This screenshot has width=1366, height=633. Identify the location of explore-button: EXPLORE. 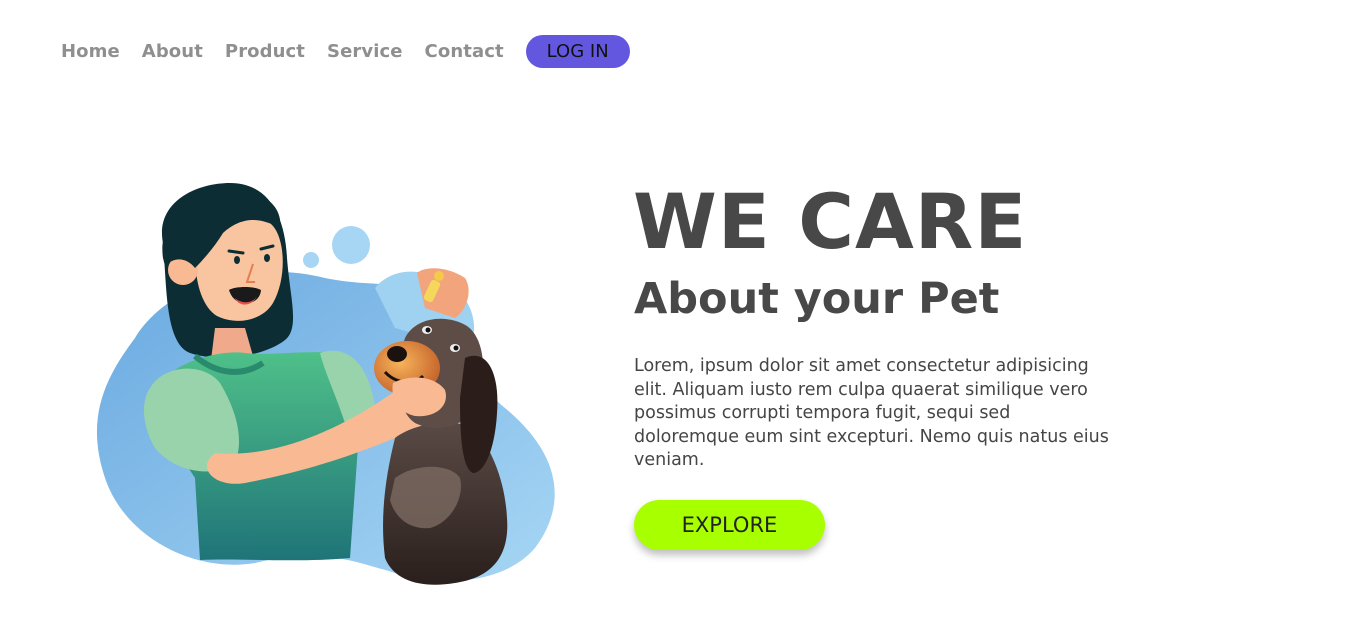
(729, 525).